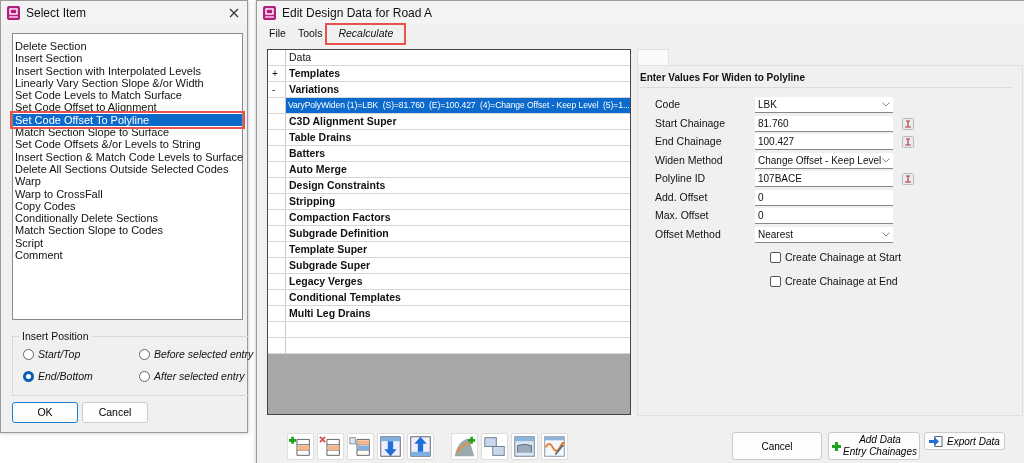 Image resolution: width=1024 pixels, height=463 pixels. I want to click on table-row: Templates, so click(458, 73).